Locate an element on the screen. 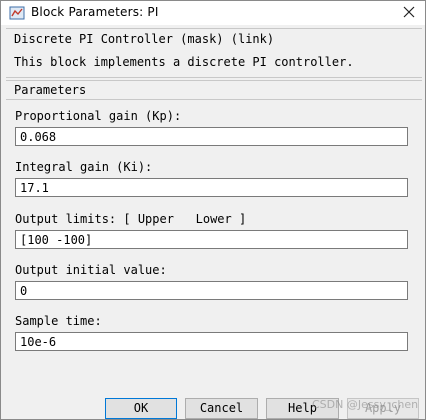 This screenshot has width=426, height=420. kp-label: Proportional gain (Kp): is located at coordinates (98, 116).